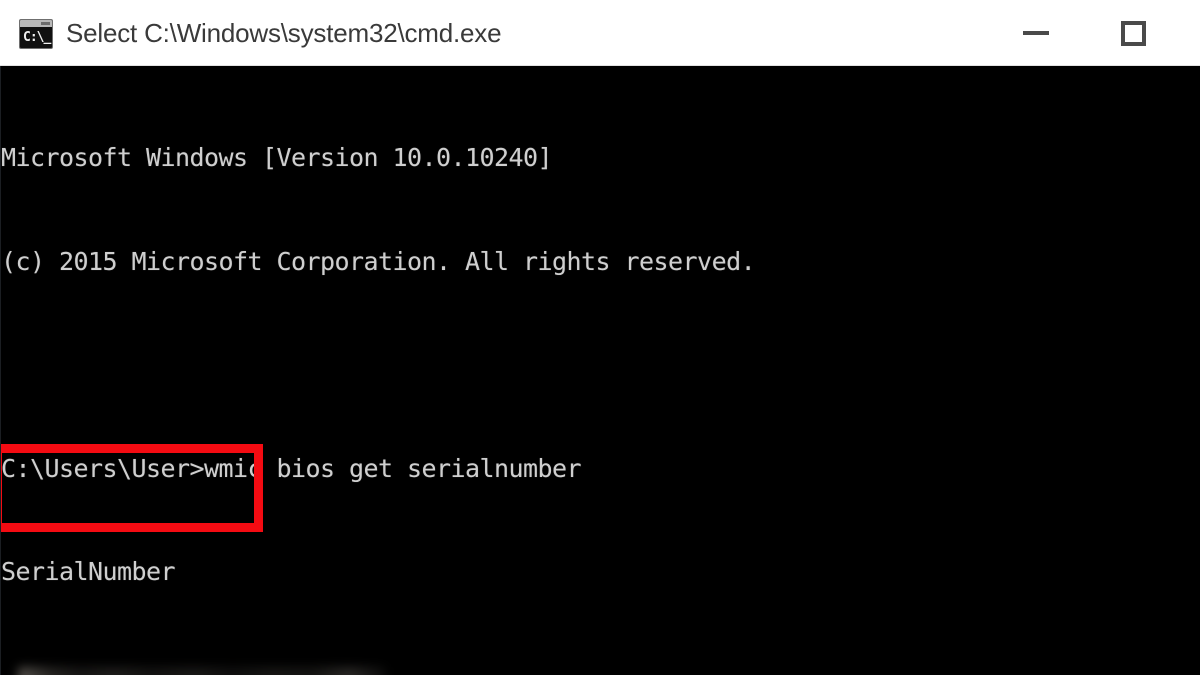 This screenshot has height=675, width=1200. Describe the element at coordinates (88, 571) in the screenshot. I see `console-line-serialnumber-header: SerialNumber` at that location.